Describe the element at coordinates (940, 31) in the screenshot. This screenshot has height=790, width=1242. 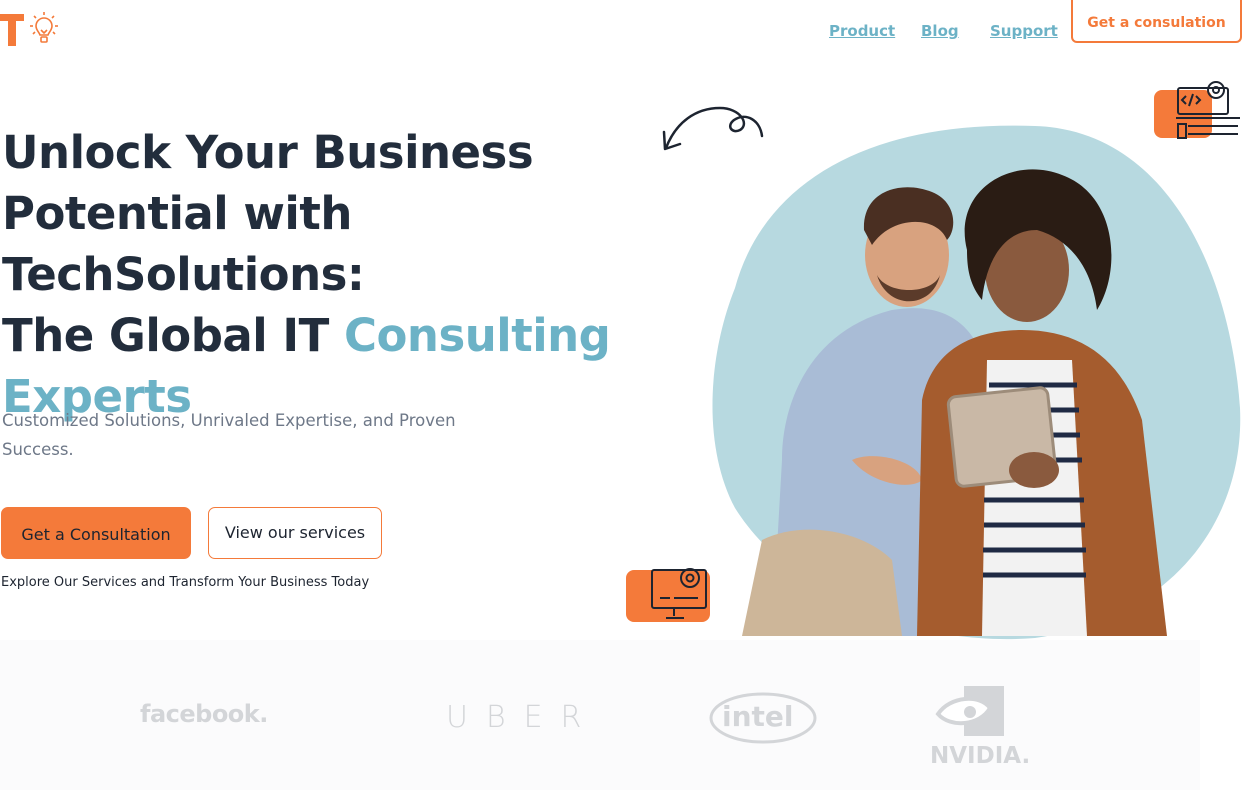
I see `nav-blog-link: Blog` at that location.